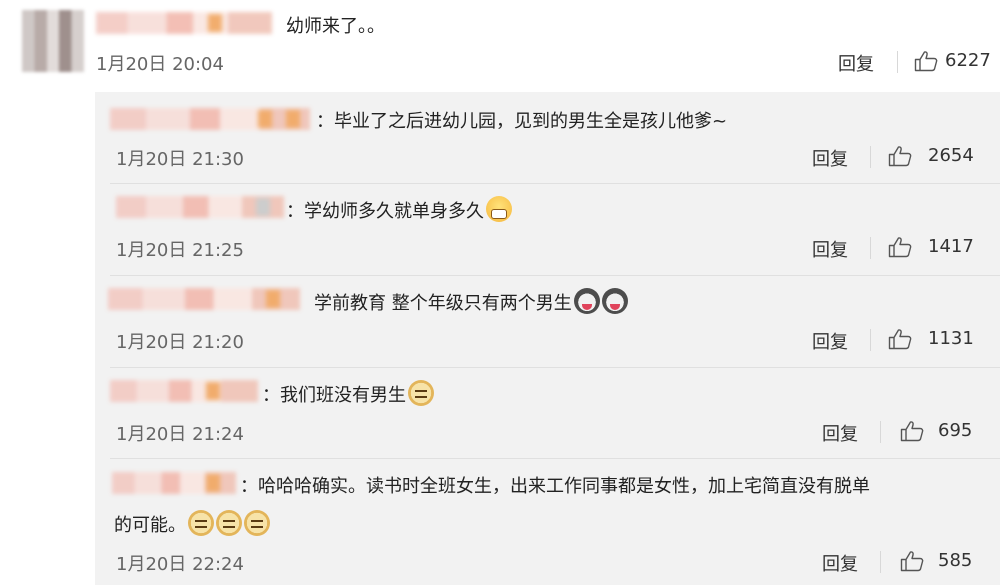  Describe the element at coordinates (180, 250) in the screenshot. I see `reply-time: 1月20日 21:25` at that location.